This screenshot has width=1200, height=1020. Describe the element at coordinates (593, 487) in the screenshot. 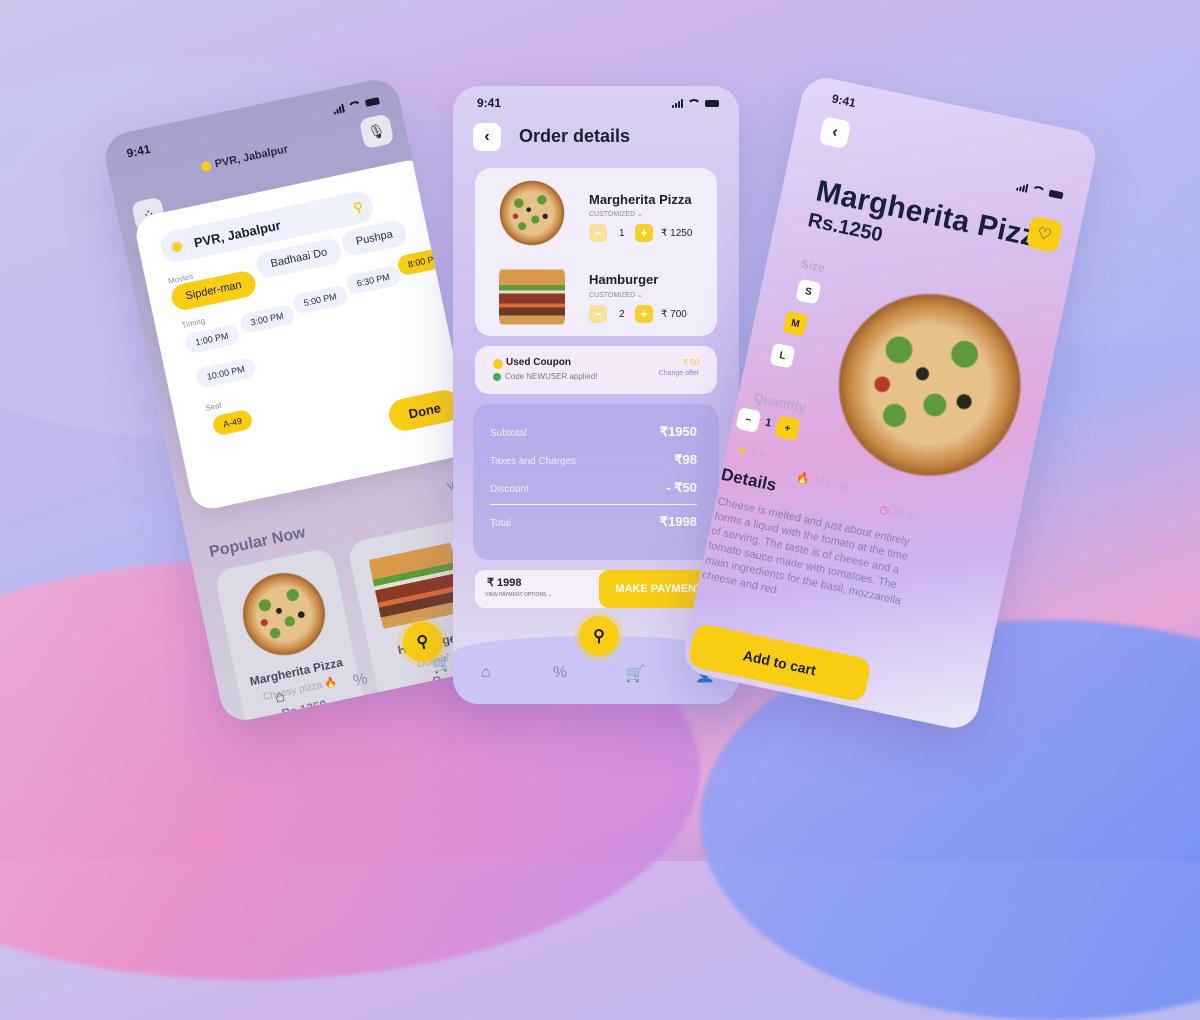

I see `summary-row: Discount - ₹50` at that location.